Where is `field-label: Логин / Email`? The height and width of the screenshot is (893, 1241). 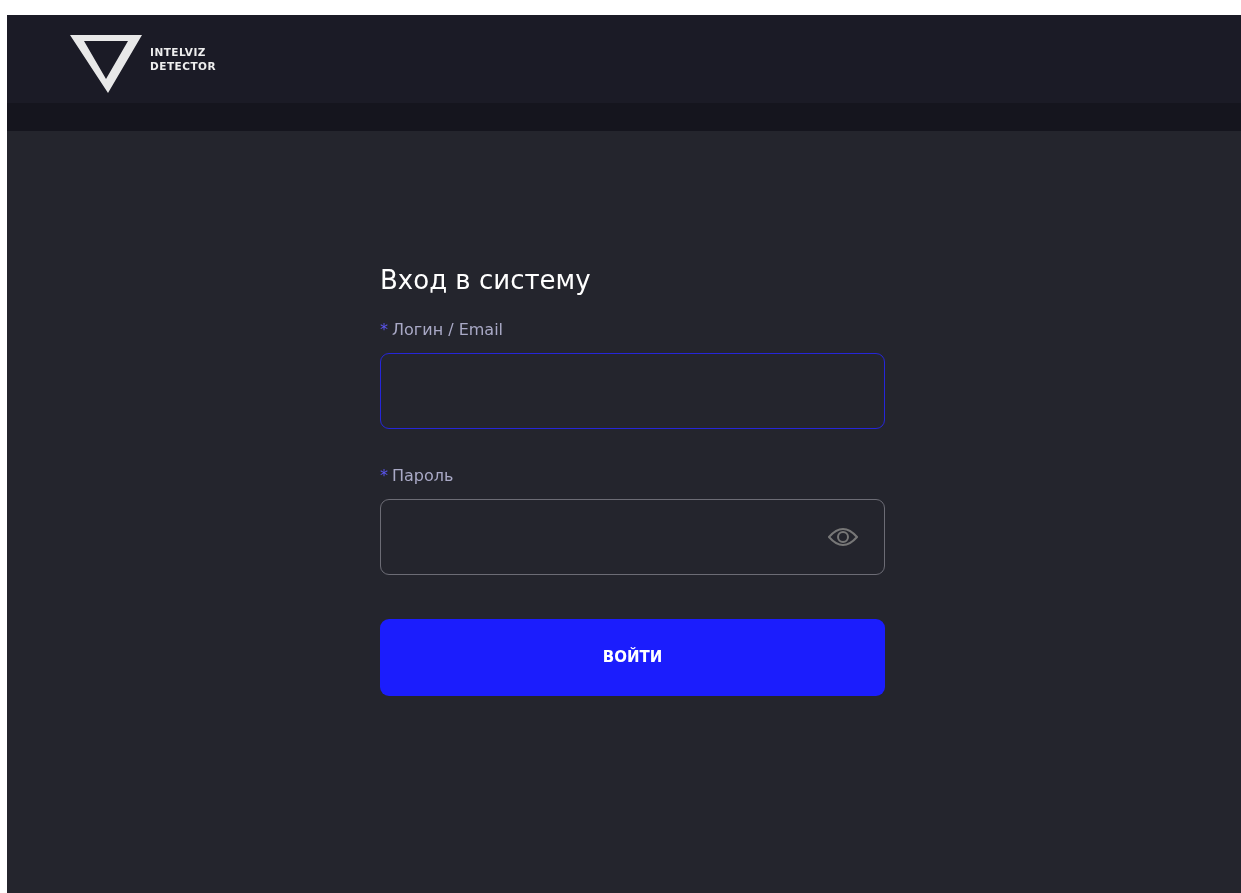 field-label: Логин / Email is located at coordinates (448, 330).